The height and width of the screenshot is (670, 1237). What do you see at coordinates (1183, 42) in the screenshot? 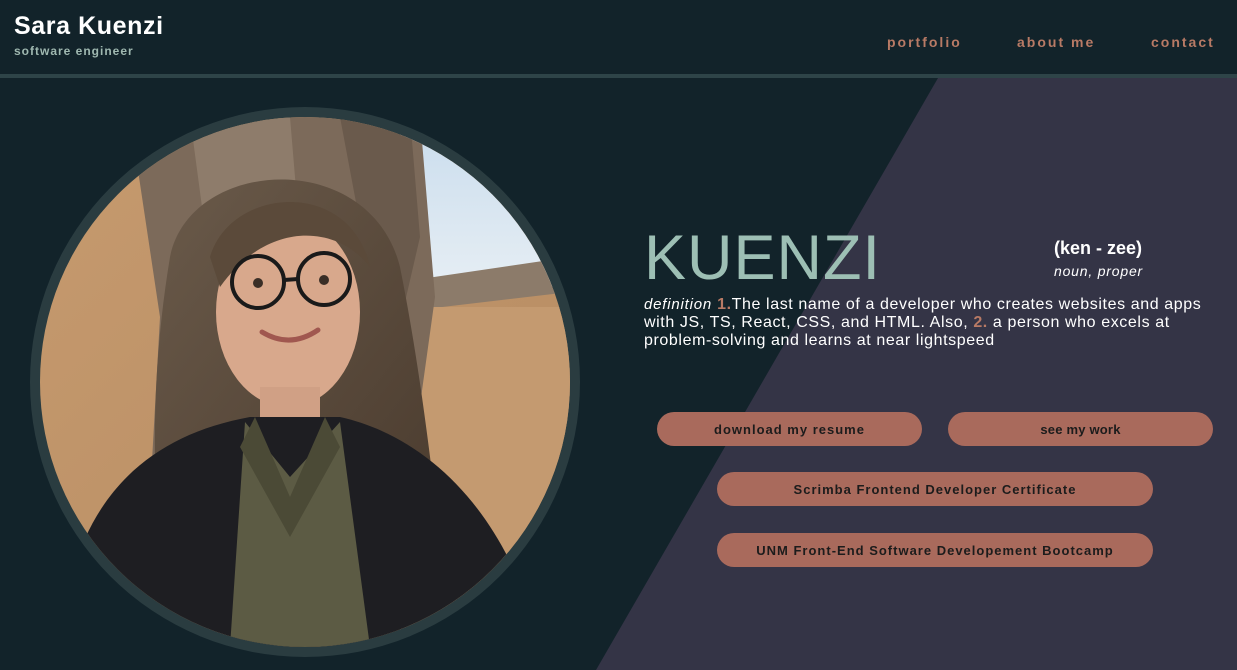
I see `nav-contact-link: contact` at bounding box center [1183, 42].